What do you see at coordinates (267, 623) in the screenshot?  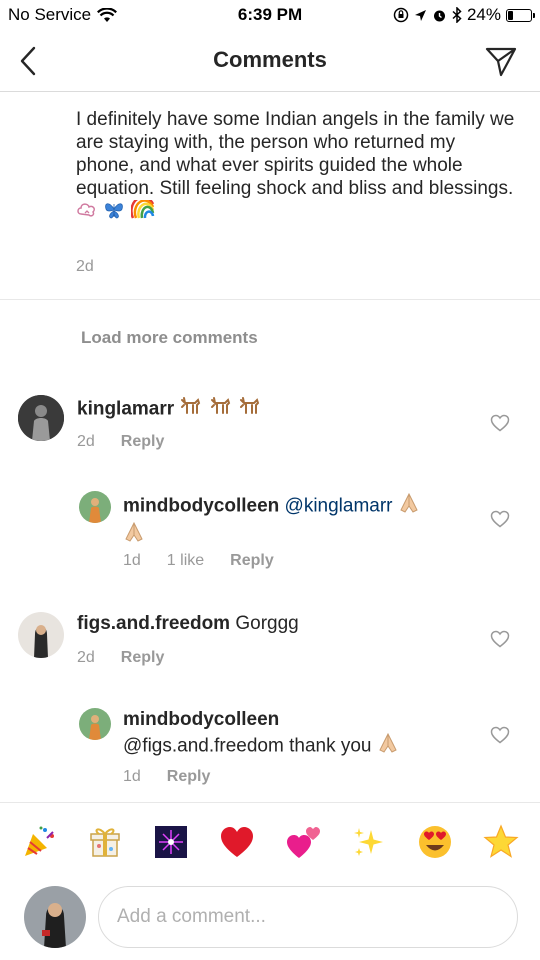 I see `comment-text: Gorggg` at bounding box center [267, 623].